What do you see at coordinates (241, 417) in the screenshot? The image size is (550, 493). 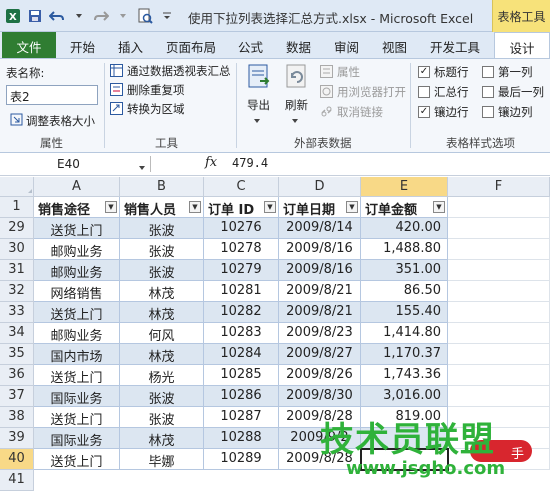 I see `table-cell: 10287` at bounding box center [241, 417].